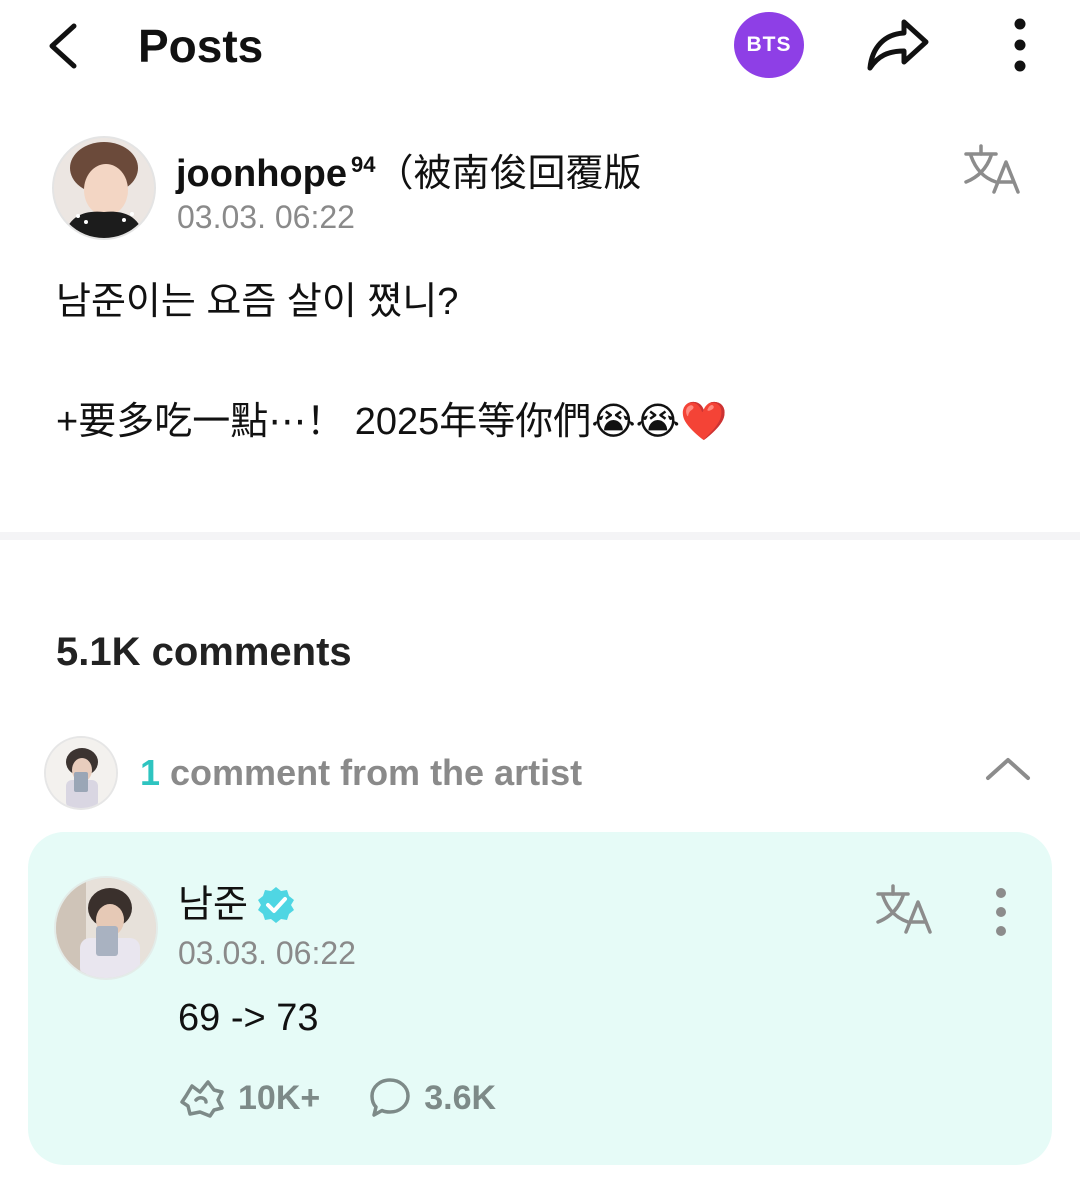  I want to click on like-button: 10K+, so click(249, 1098).